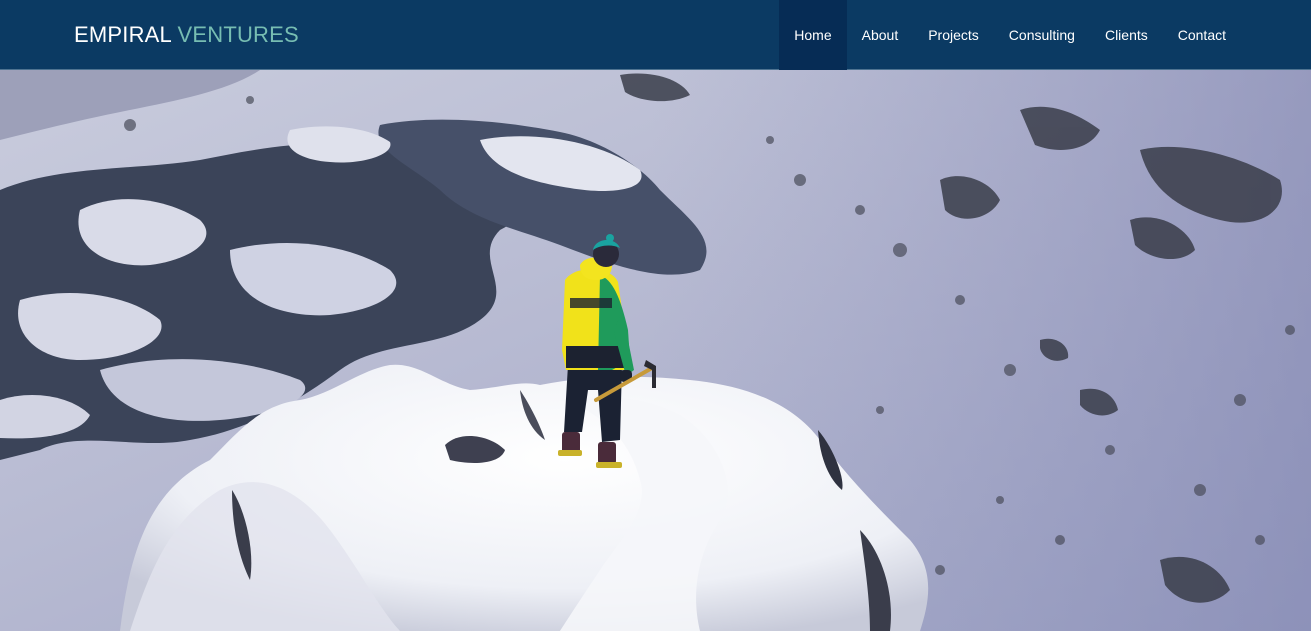 This screenshot has width=1311, height=631. I want to click on brand-name-primary: EMPIRAL, so click(123, 34).